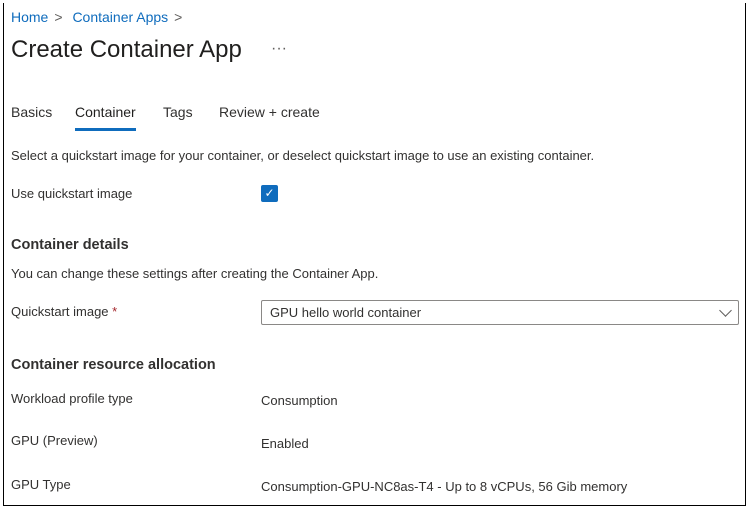 This screenshot has height=510, width=750. Describe the element at coordinates (346, 312) in the screenshot. I see `quickstart-image-value: GPU hello world container` at that location.